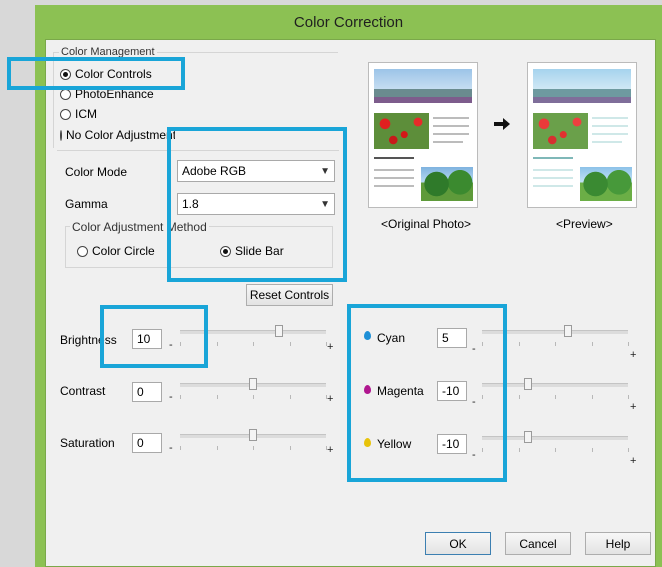 The image size is (662, 567). I want to click on radio-icm: ICM, so click(78, 114).